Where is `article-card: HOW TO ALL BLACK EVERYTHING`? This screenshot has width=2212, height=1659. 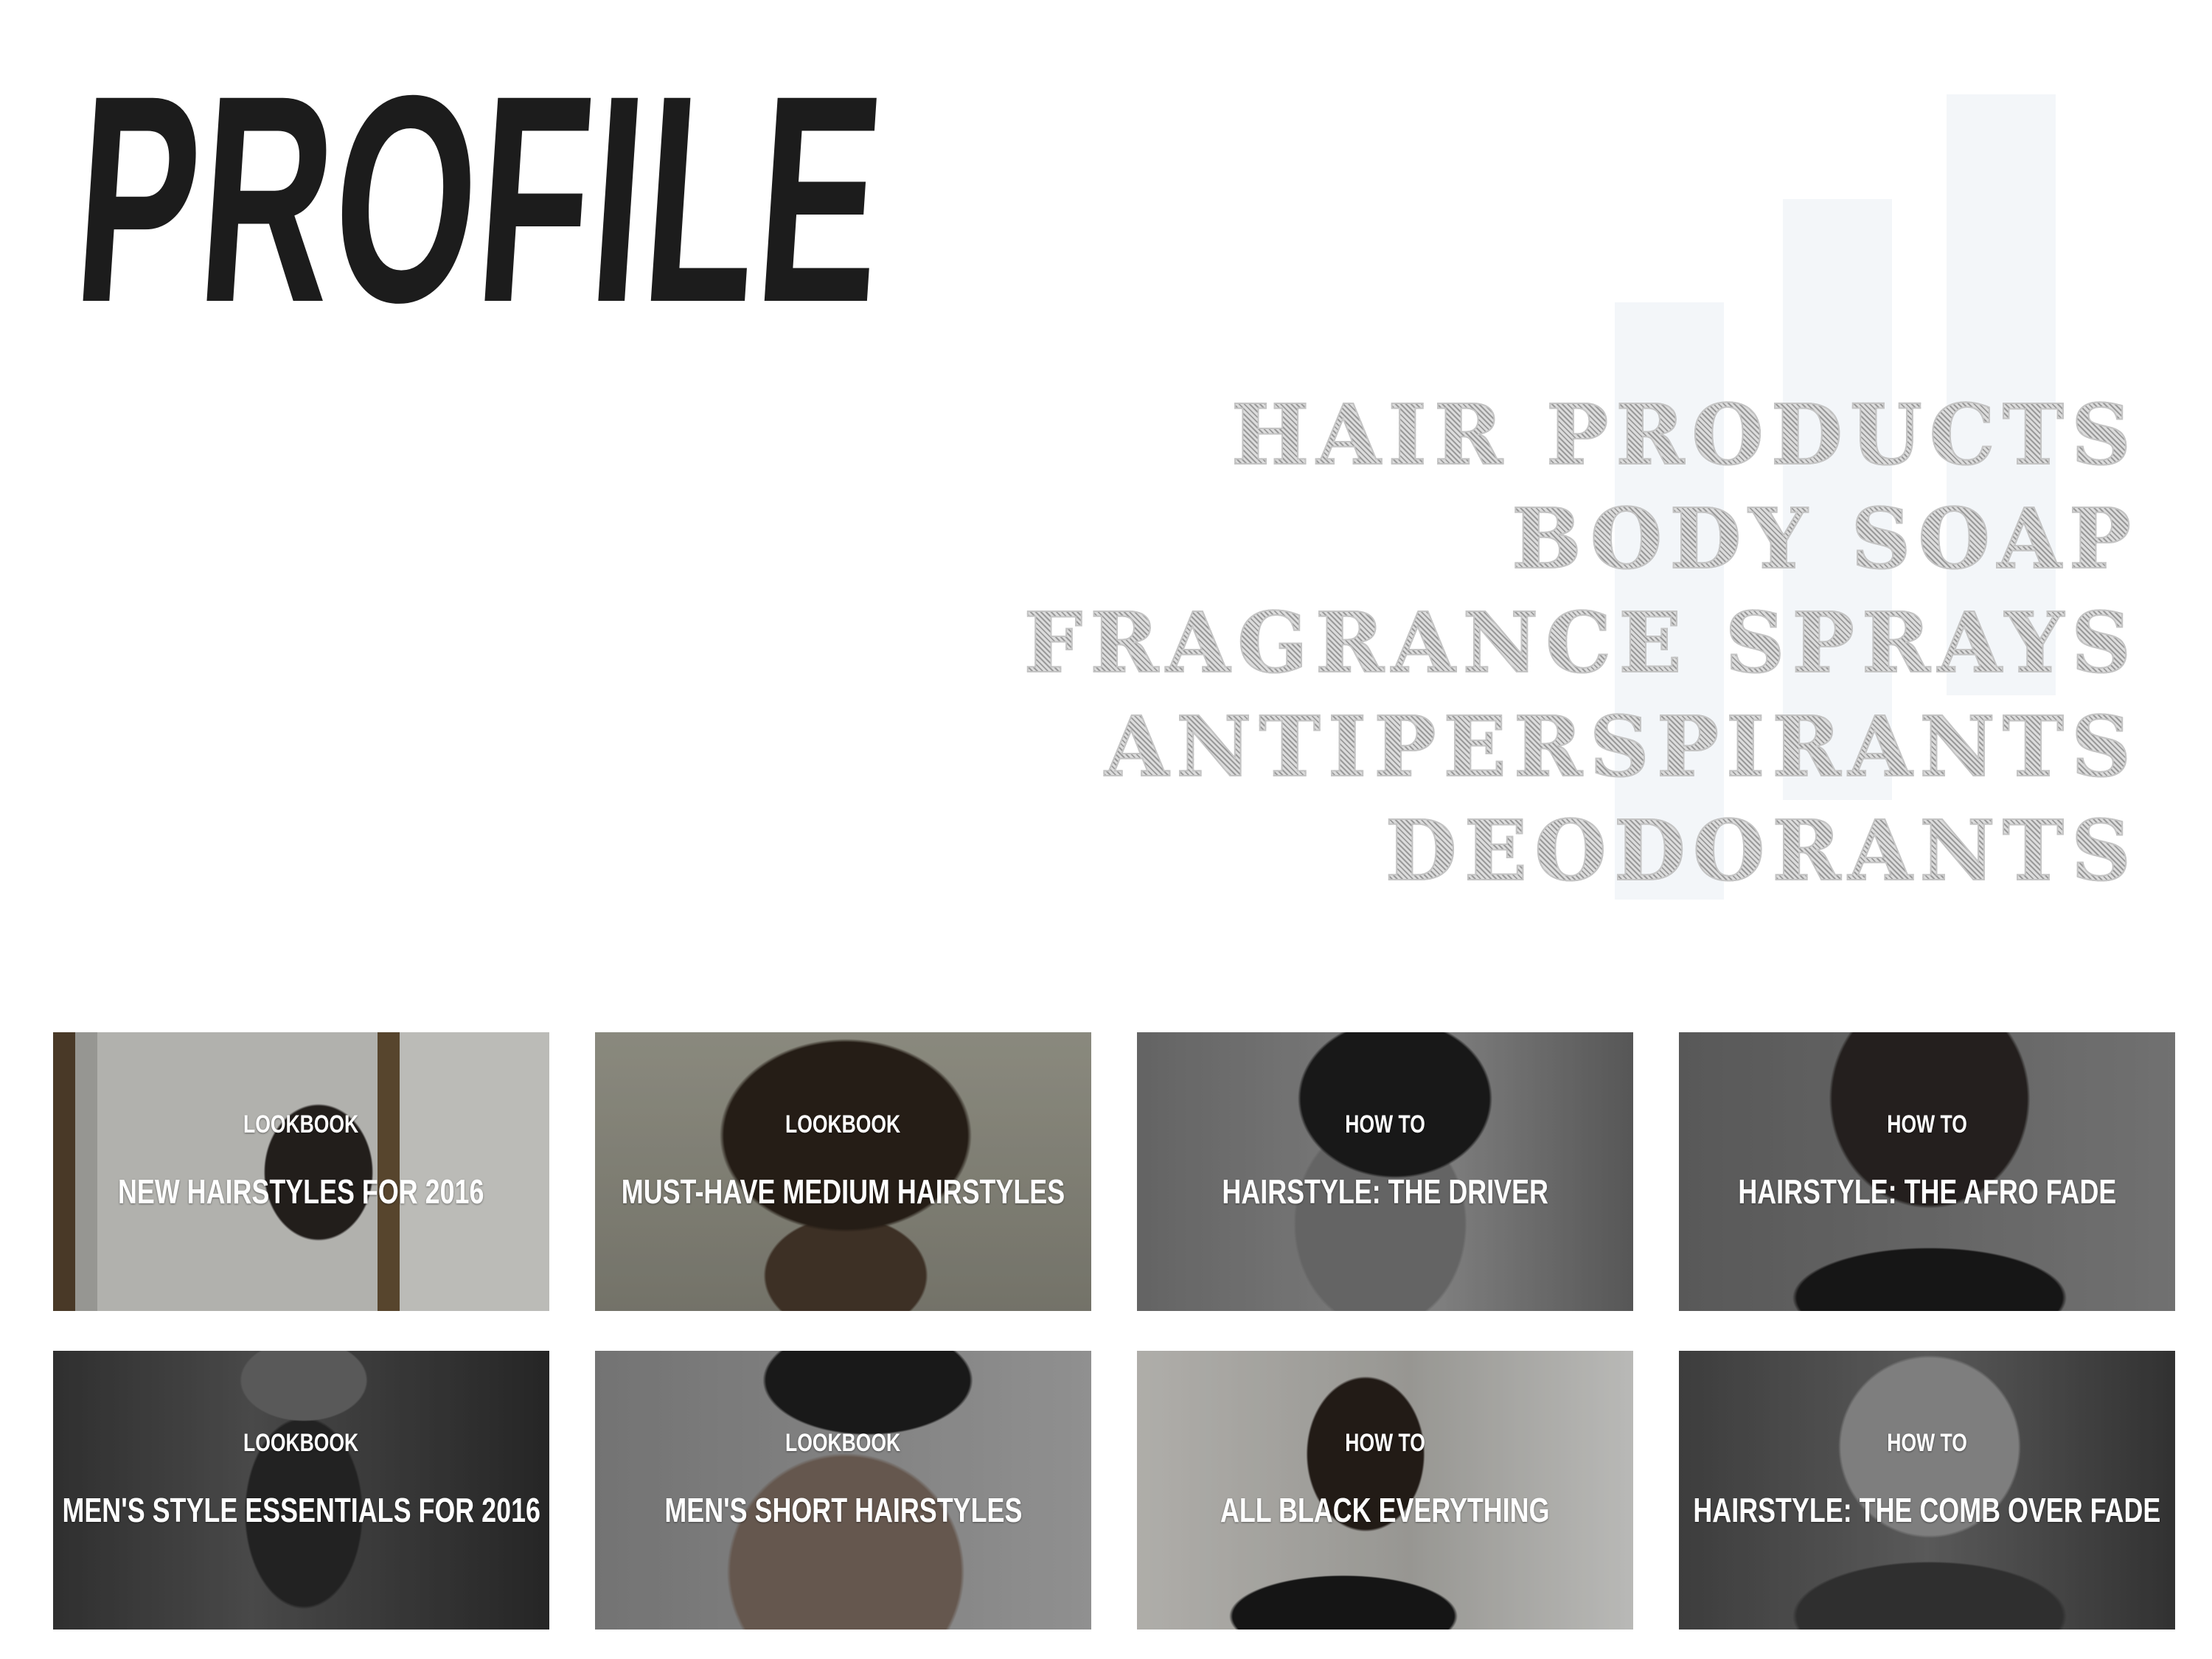
article-card: HOW TO ALL BLACK EVERYTHING is located at coordinates (1385, 1490).